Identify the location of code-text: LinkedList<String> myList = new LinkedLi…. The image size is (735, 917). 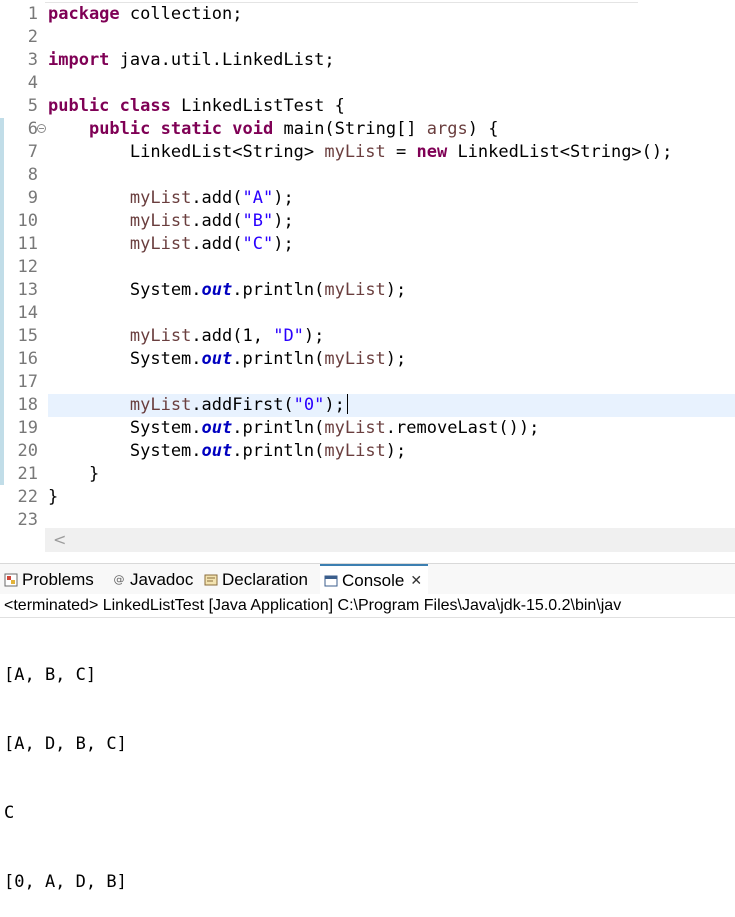
(360, 152).